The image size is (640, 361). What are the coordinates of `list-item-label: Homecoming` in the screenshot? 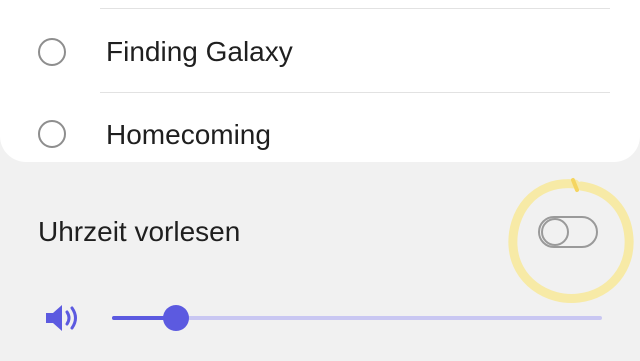 It's located at (188, 134).